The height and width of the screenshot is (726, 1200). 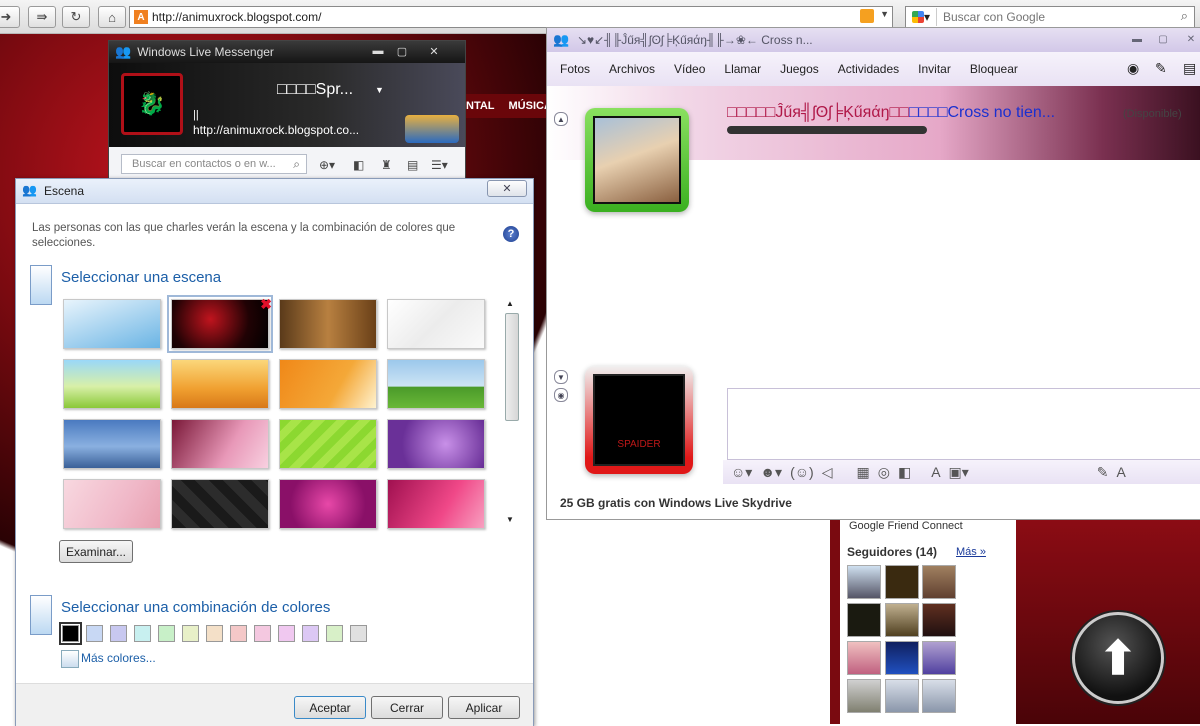 I want to click on search-icon: ⌕, so click(x=1184, y=16).